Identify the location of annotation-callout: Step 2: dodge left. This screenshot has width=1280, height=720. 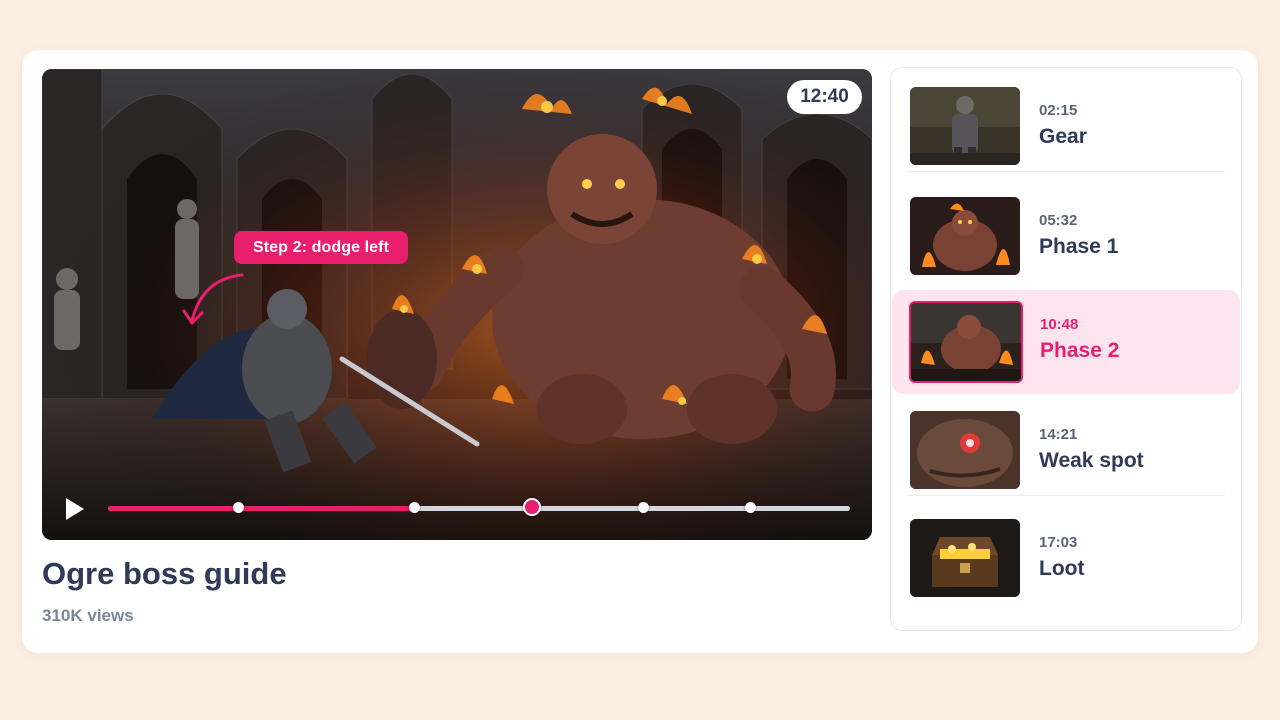
(321, 247).